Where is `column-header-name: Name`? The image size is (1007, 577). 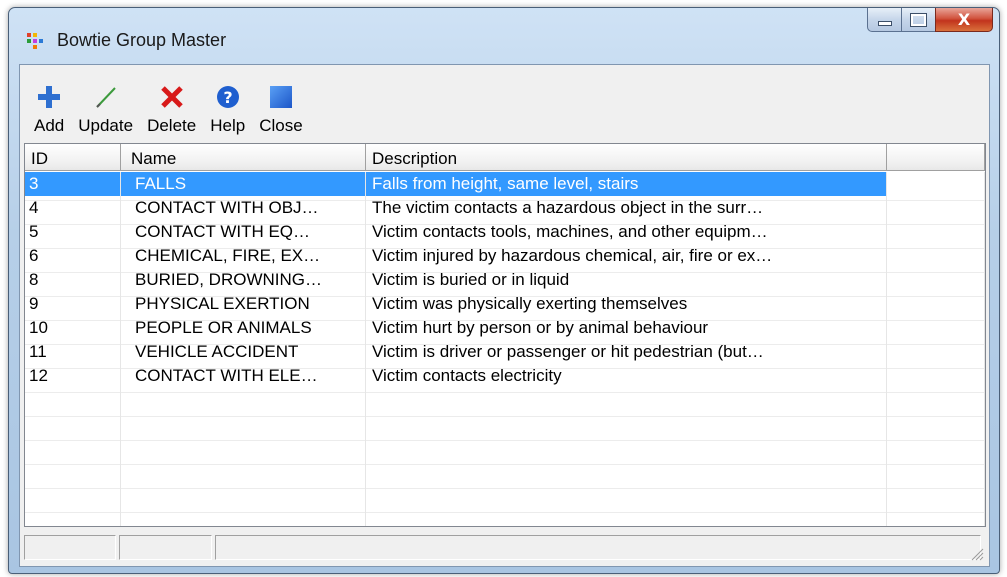 column-header-name: Name is located at coordinates (243, 157).